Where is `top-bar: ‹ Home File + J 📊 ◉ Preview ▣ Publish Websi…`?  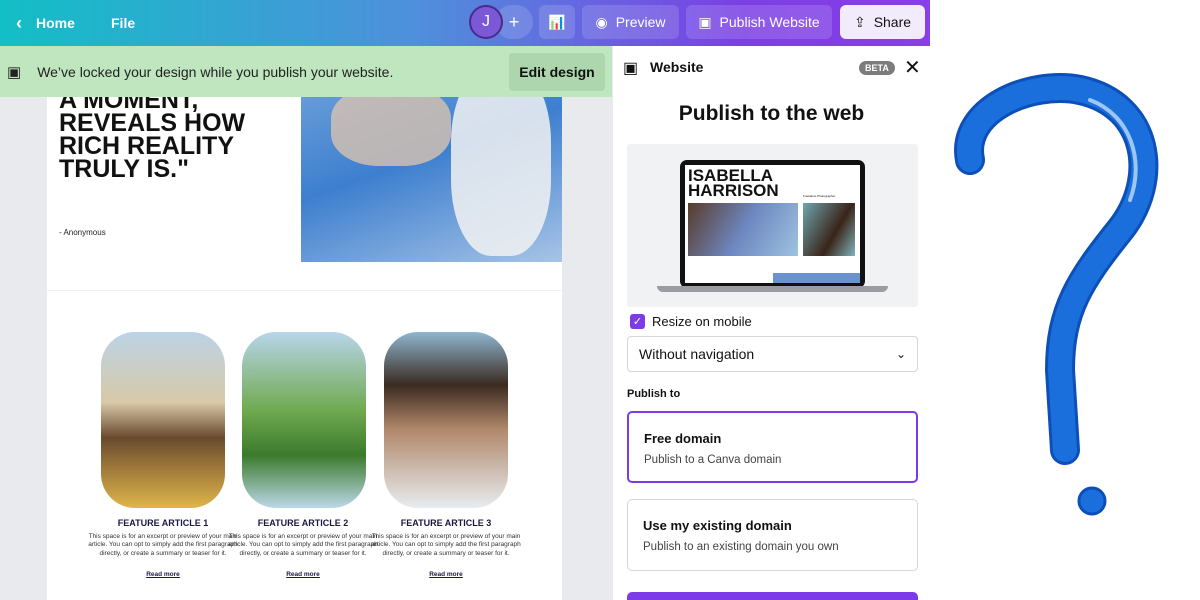
top-bar: ‹ Home File + J 📊 ◉ Preview ▣ Publish Websi… is located at coordinates (465, 23).